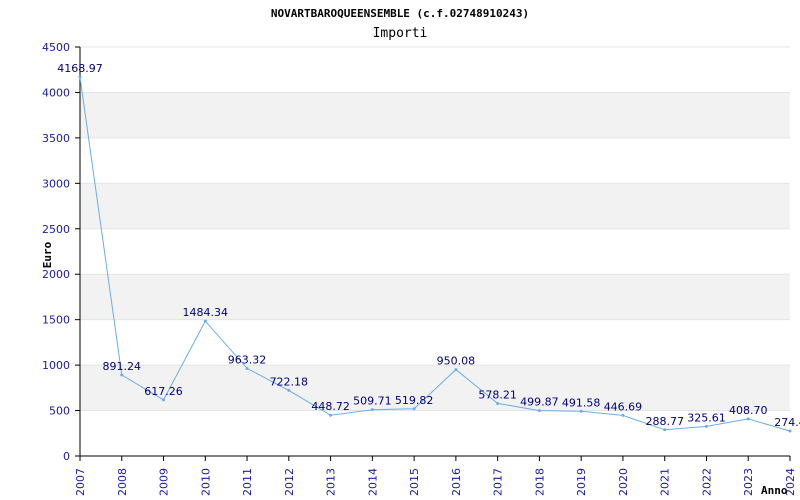  What do you see at coordinates (623, 482) in the screenshot?
I see `x-tick-label: 2020` at bounding box center [623, 482].